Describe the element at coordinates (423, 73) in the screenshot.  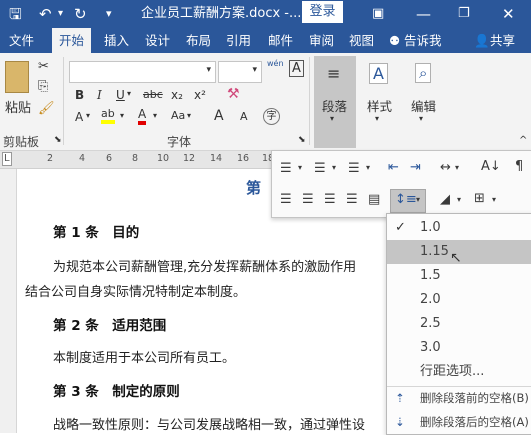
I see `search-icon: ⌕` at that location.